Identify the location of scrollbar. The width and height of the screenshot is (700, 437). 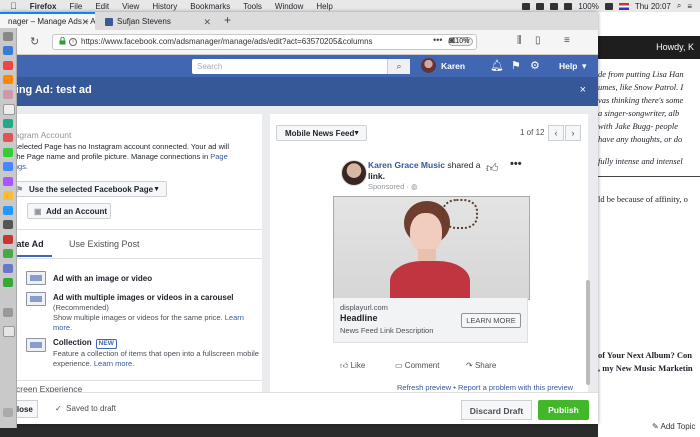
(588, 332).